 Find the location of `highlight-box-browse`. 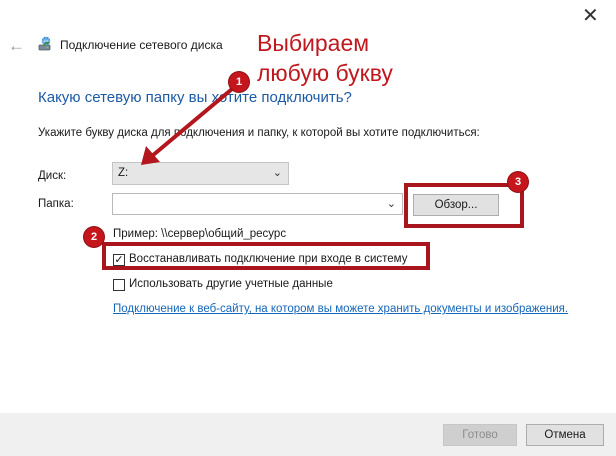

highlight-box-browse is located at coordinates (464, 205).